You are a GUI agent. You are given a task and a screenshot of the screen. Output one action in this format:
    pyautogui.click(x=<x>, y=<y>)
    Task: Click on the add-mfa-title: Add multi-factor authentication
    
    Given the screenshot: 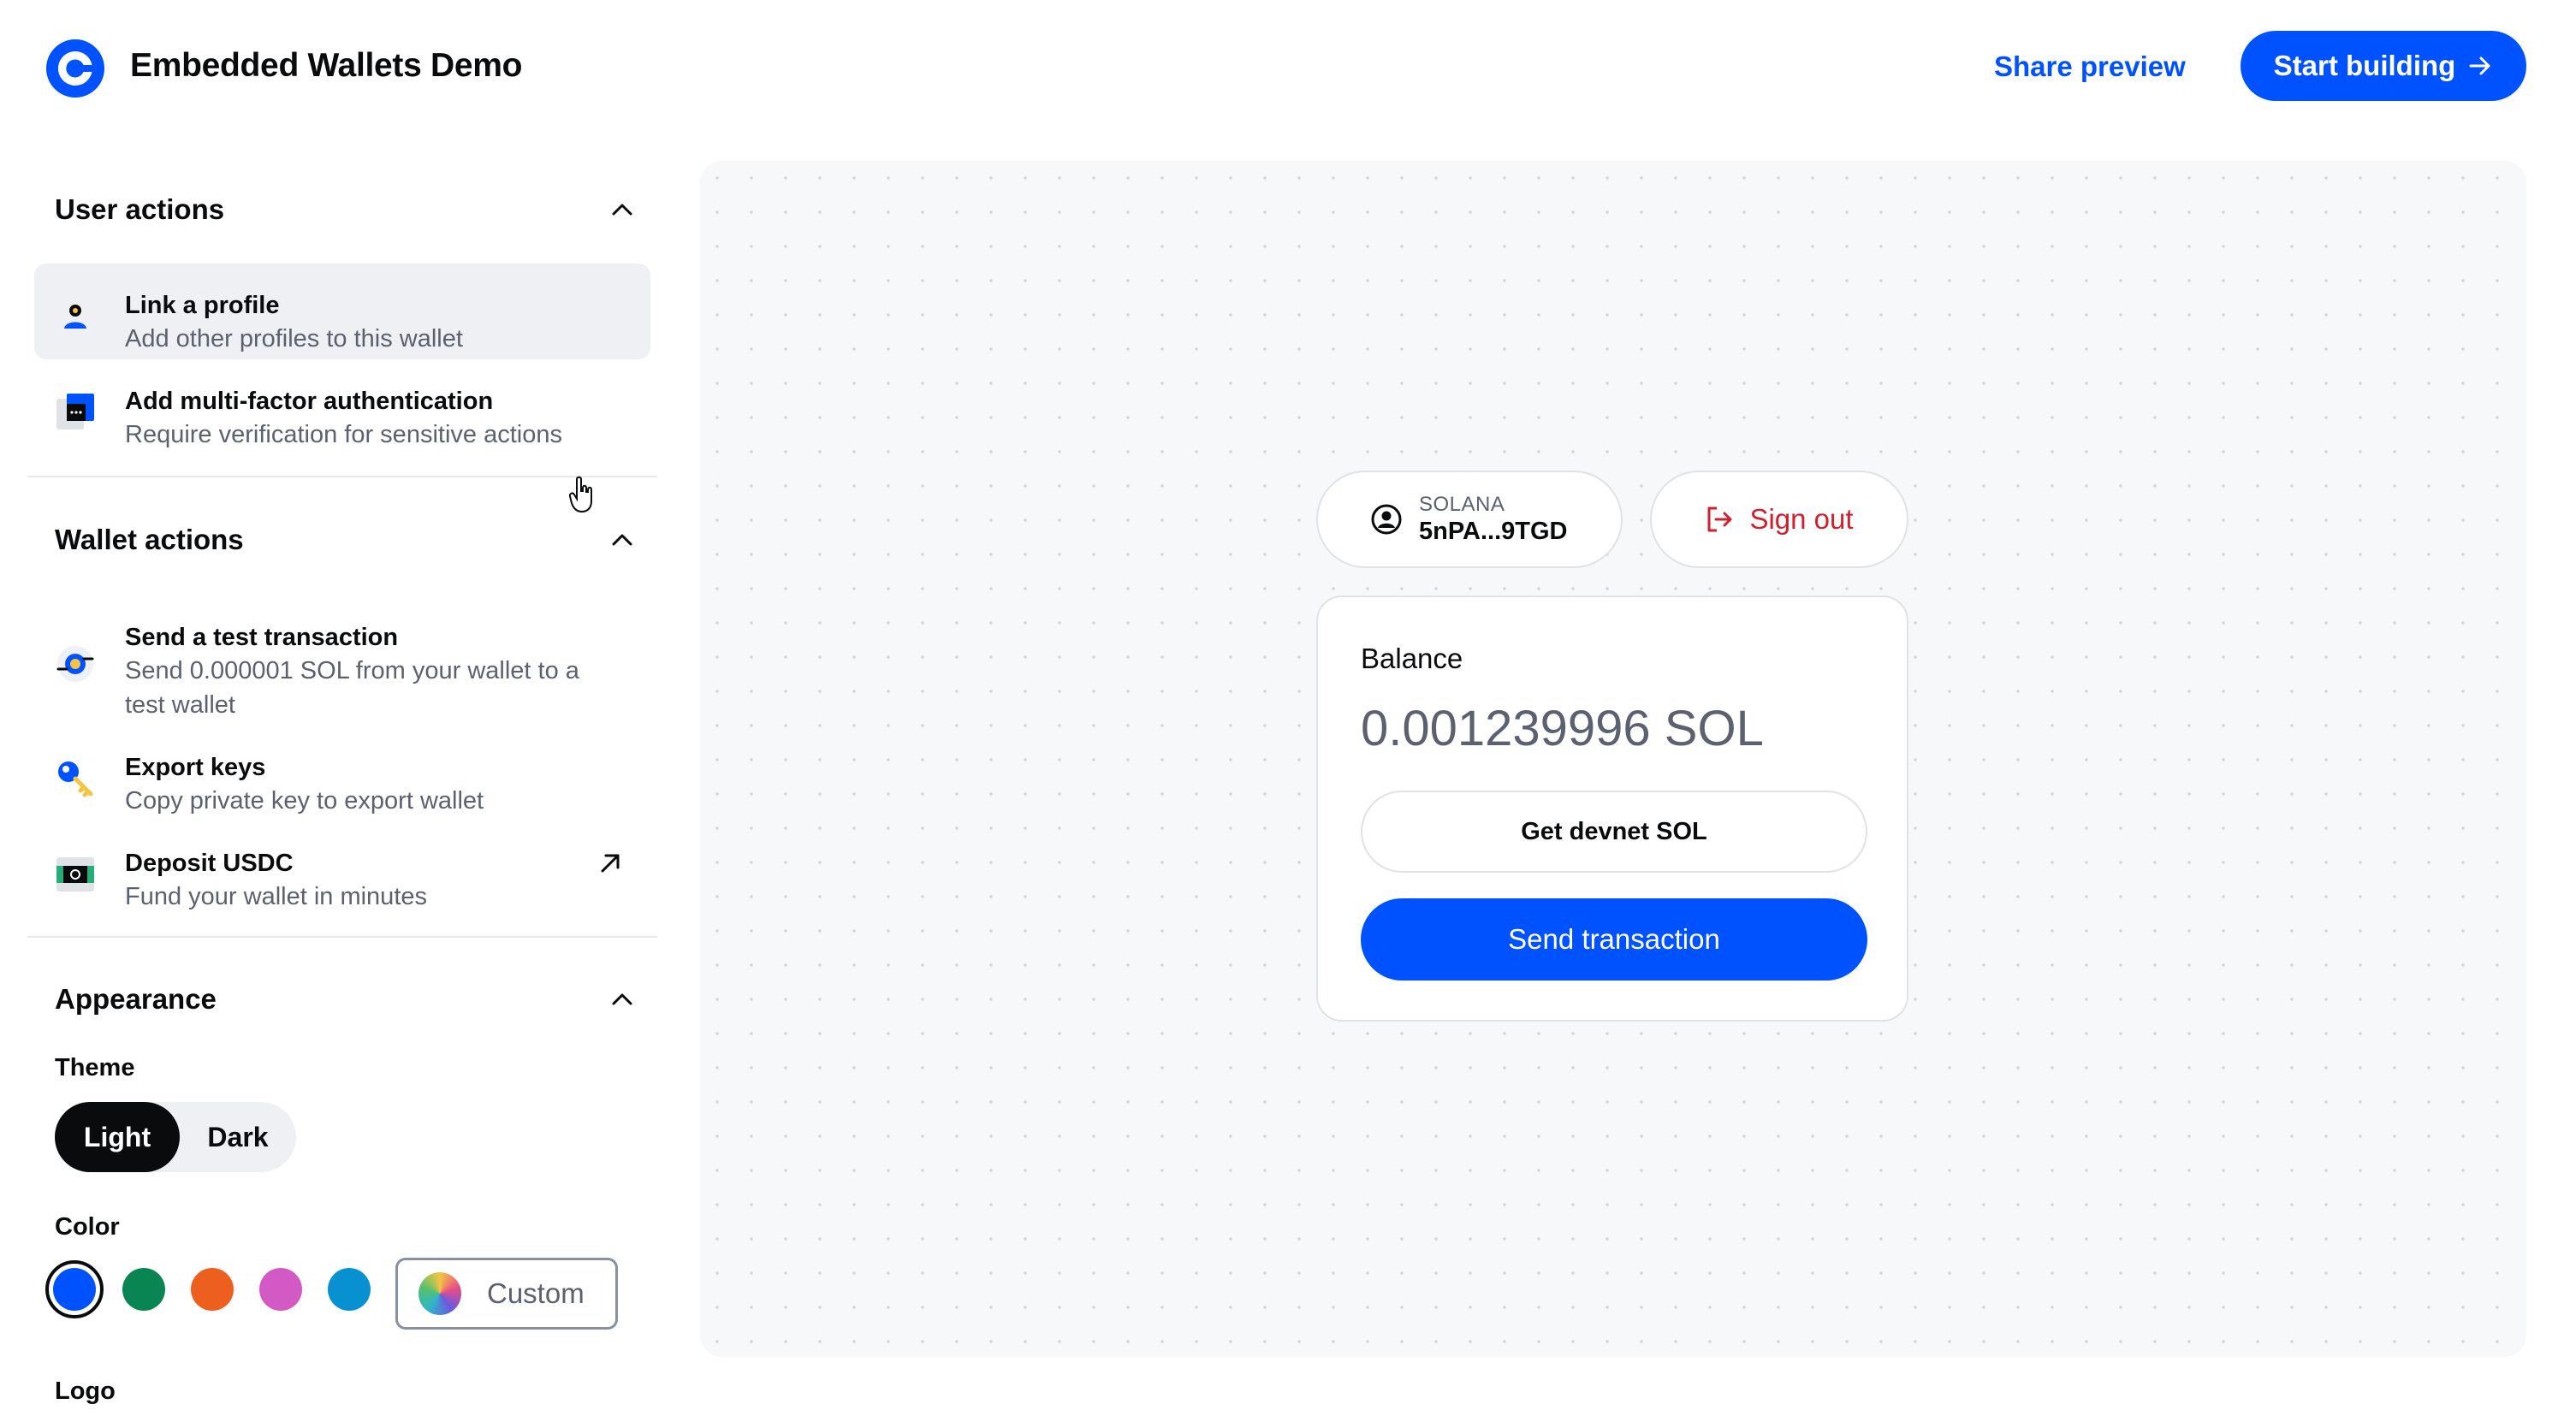 What is the action you would take?
    pyautogui.click(x=309, y=401)
    